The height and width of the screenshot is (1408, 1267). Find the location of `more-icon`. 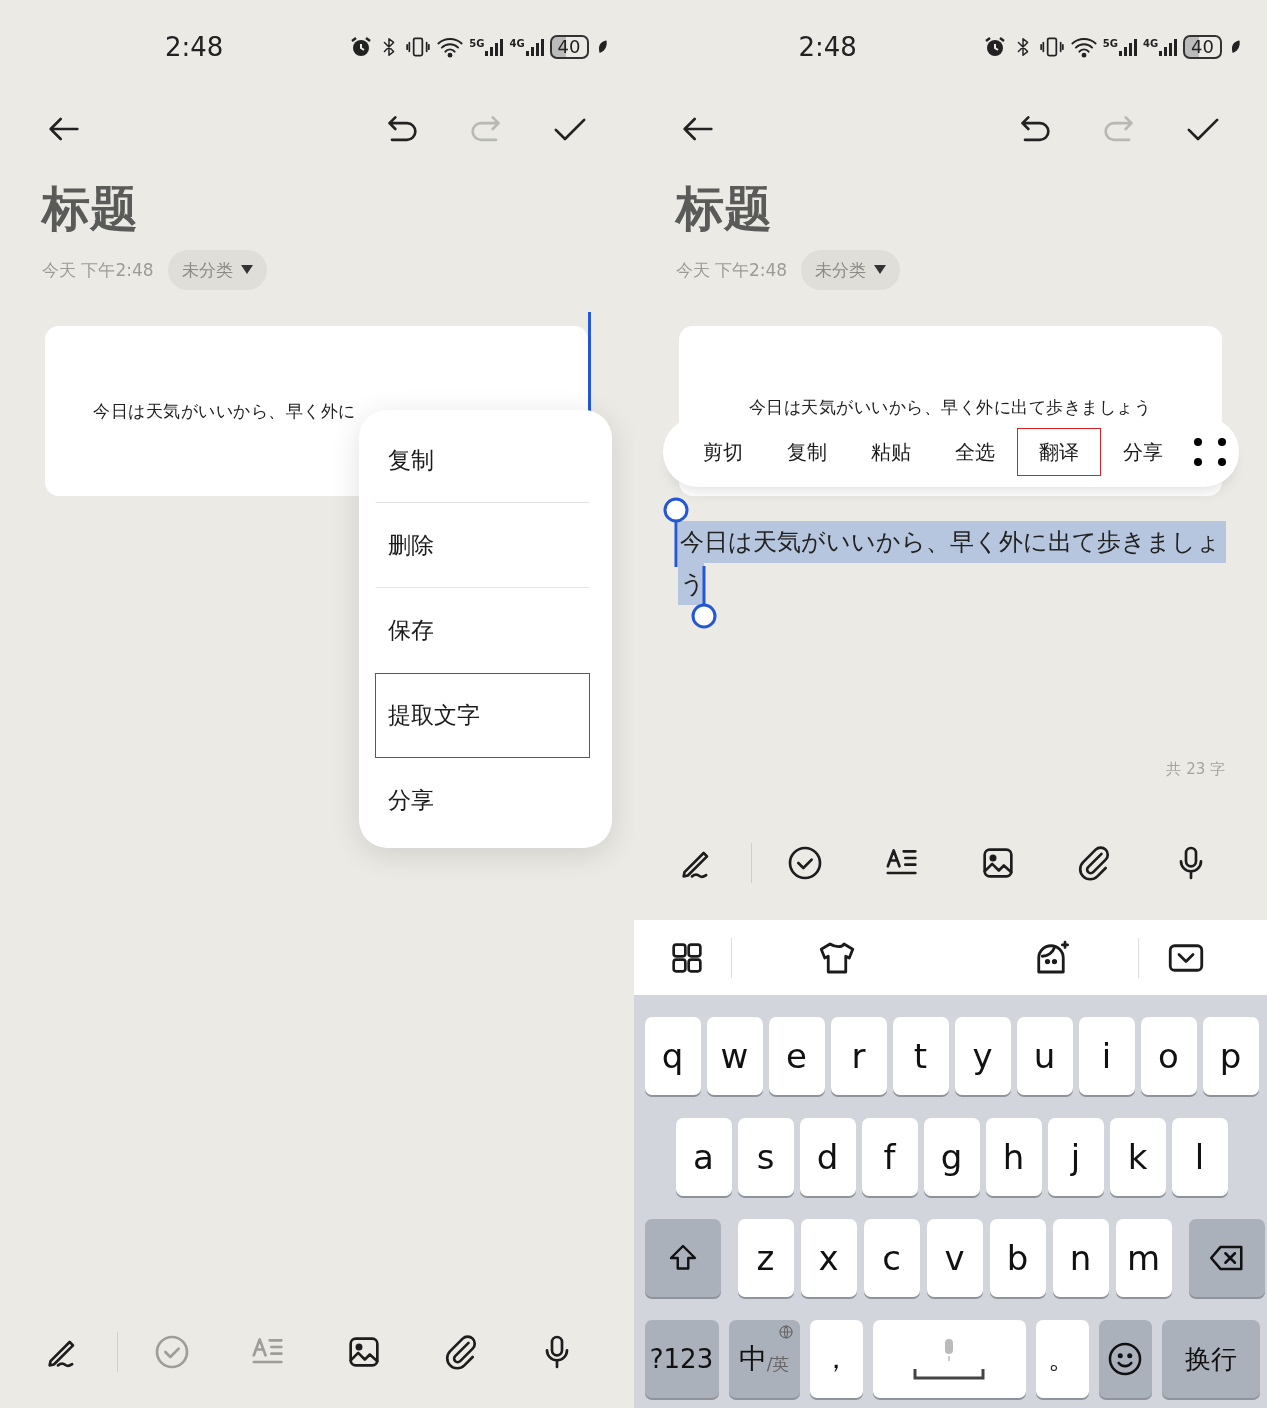

more-icon is located at coordinates (1209, 452).